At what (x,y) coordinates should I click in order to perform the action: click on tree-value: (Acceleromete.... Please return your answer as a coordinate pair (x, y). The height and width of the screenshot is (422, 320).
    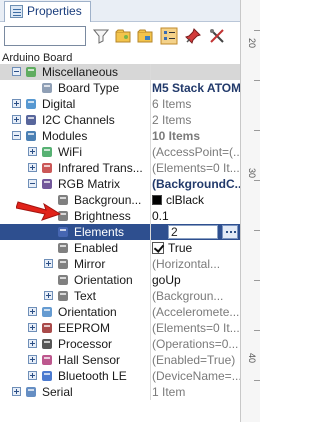
    Looking at the image, I should click on (196, 312).